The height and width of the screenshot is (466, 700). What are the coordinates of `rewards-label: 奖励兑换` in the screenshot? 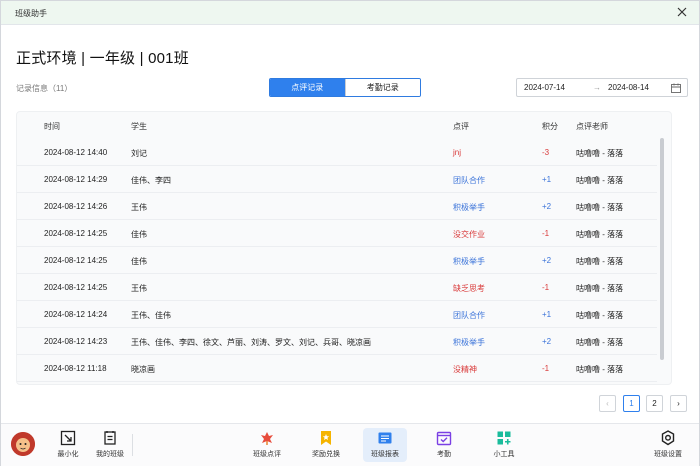 It's located at (326, 454).